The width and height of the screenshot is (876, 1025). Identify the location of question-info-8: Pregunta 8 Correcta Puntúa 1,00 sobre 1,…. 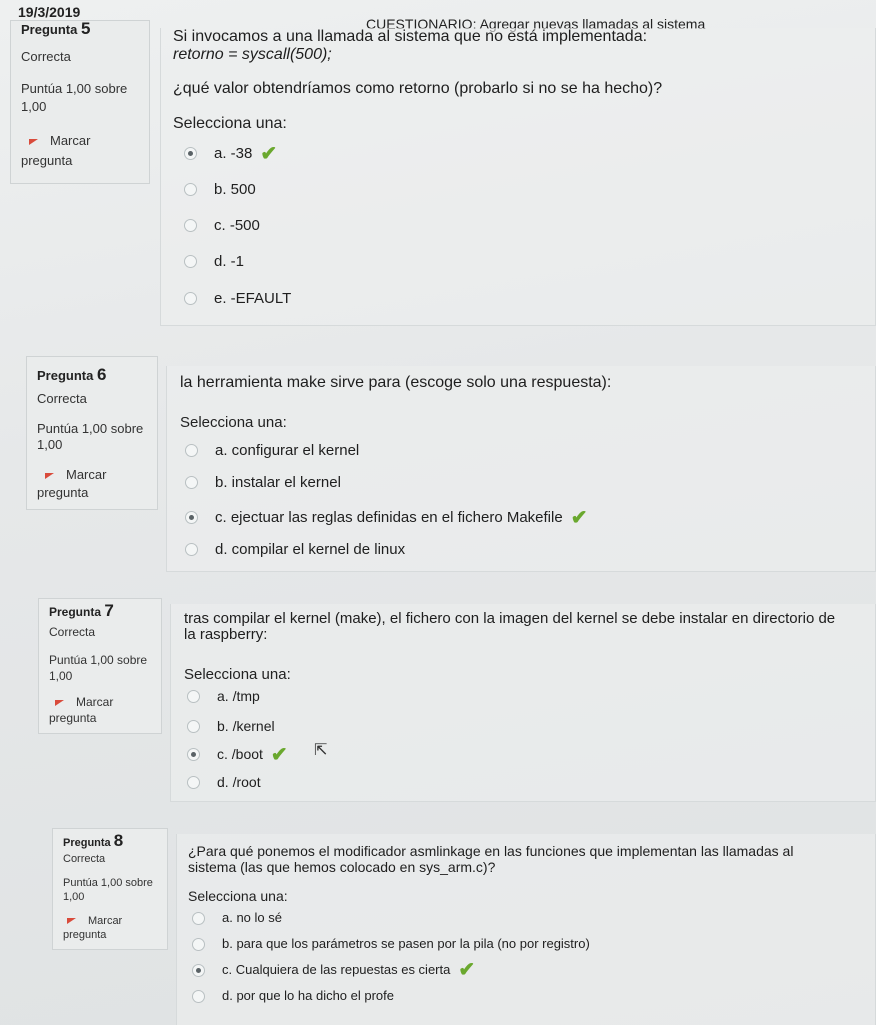
(110, 889).